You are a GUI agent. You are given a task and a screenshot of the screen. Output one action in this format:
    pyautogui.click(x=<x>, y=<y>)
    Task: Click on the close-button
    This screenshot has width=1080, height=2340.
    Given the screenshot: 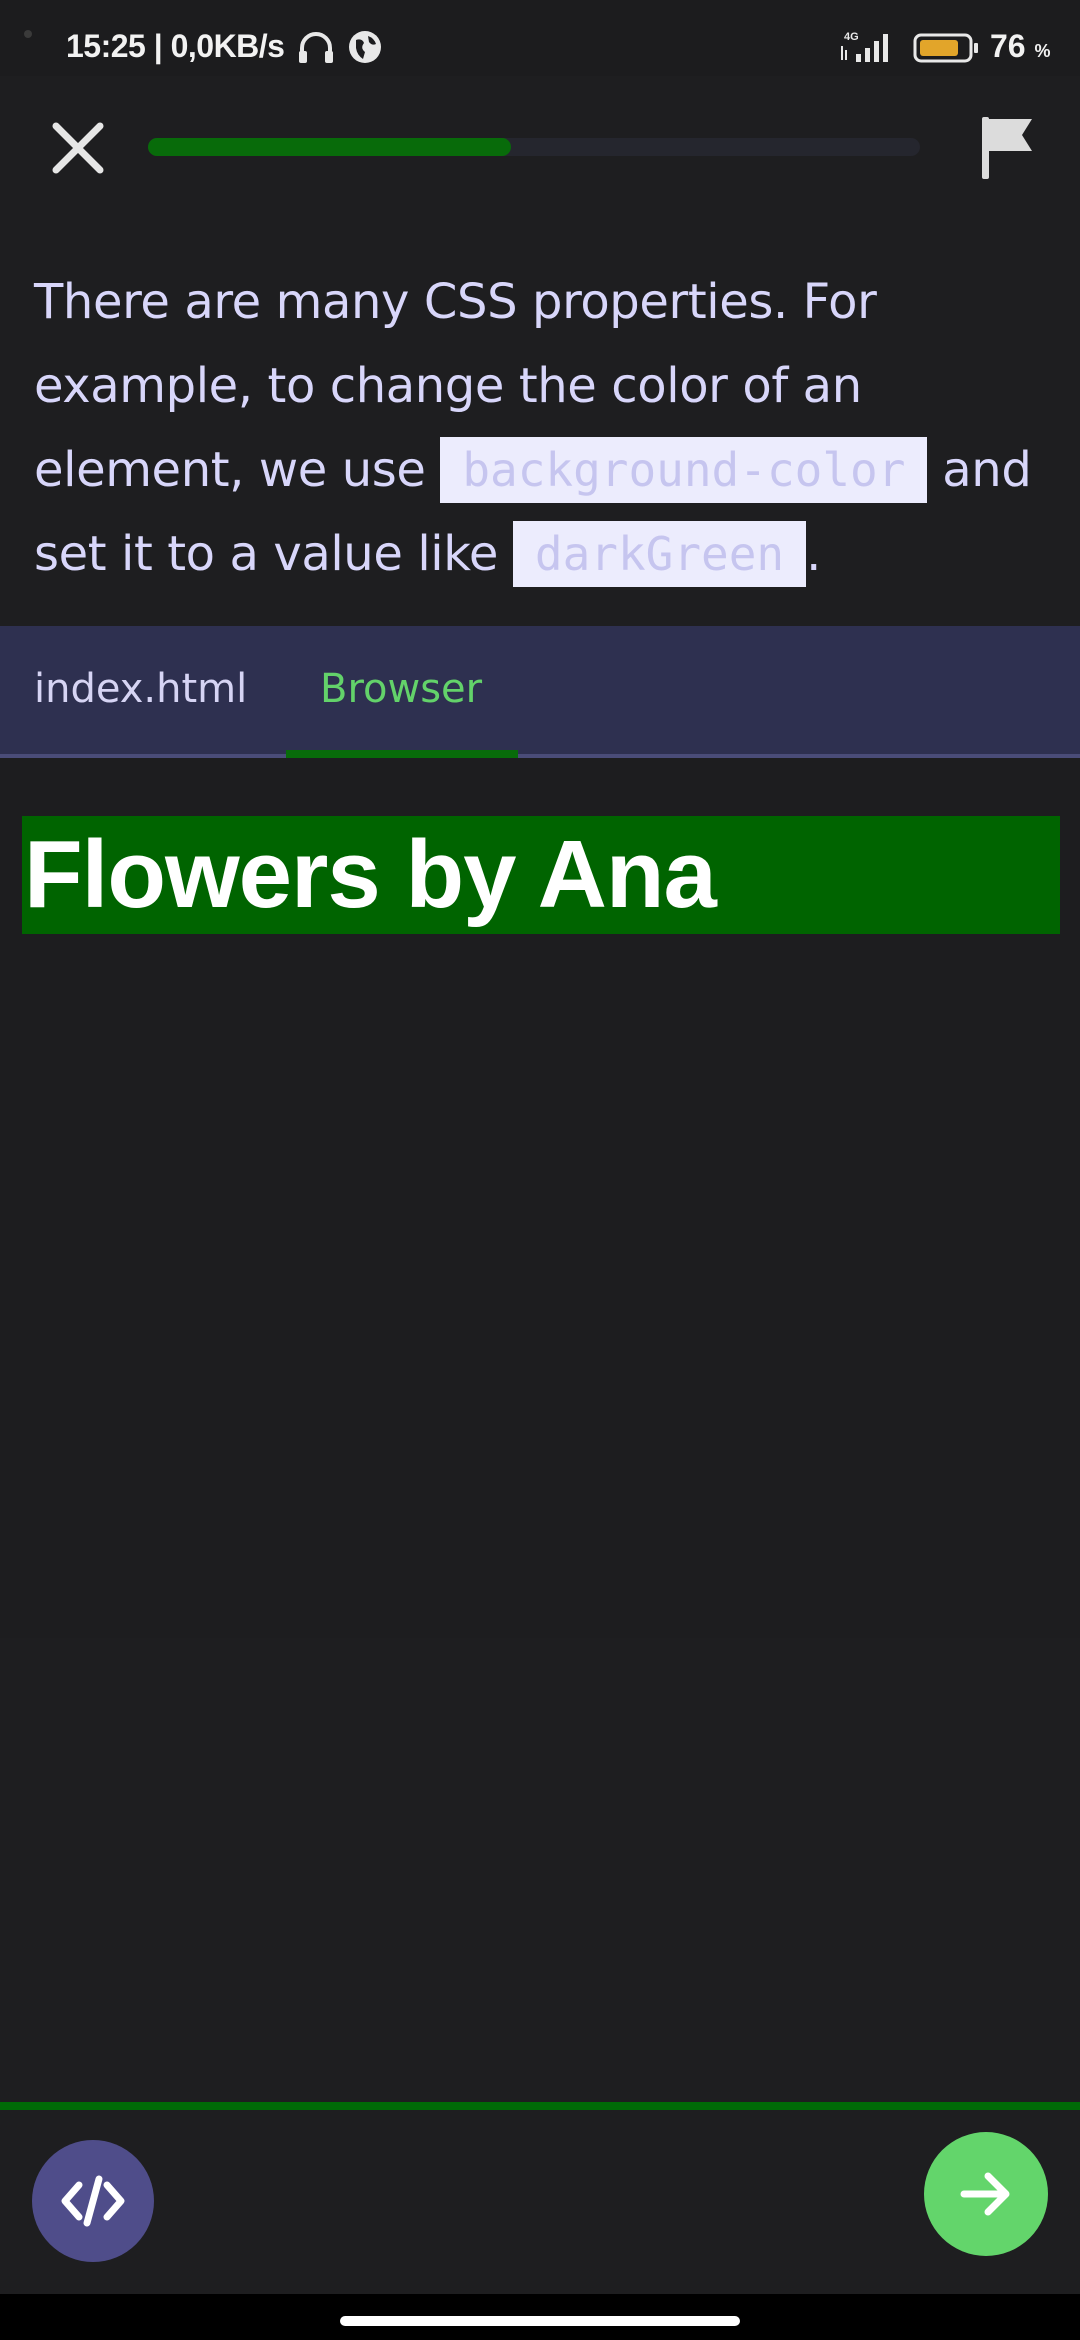 What is the action you would take?
    pyautogui.click(x=78, y=148)
    